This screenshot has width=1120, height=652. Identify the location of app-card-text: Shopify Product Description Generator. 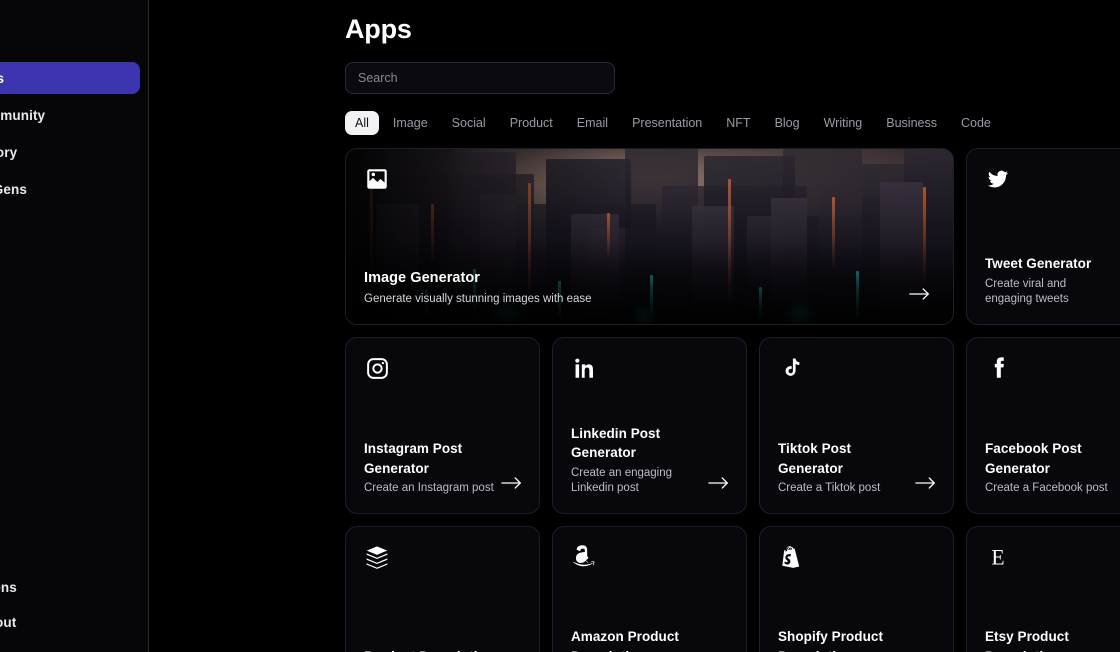
(843, 639).